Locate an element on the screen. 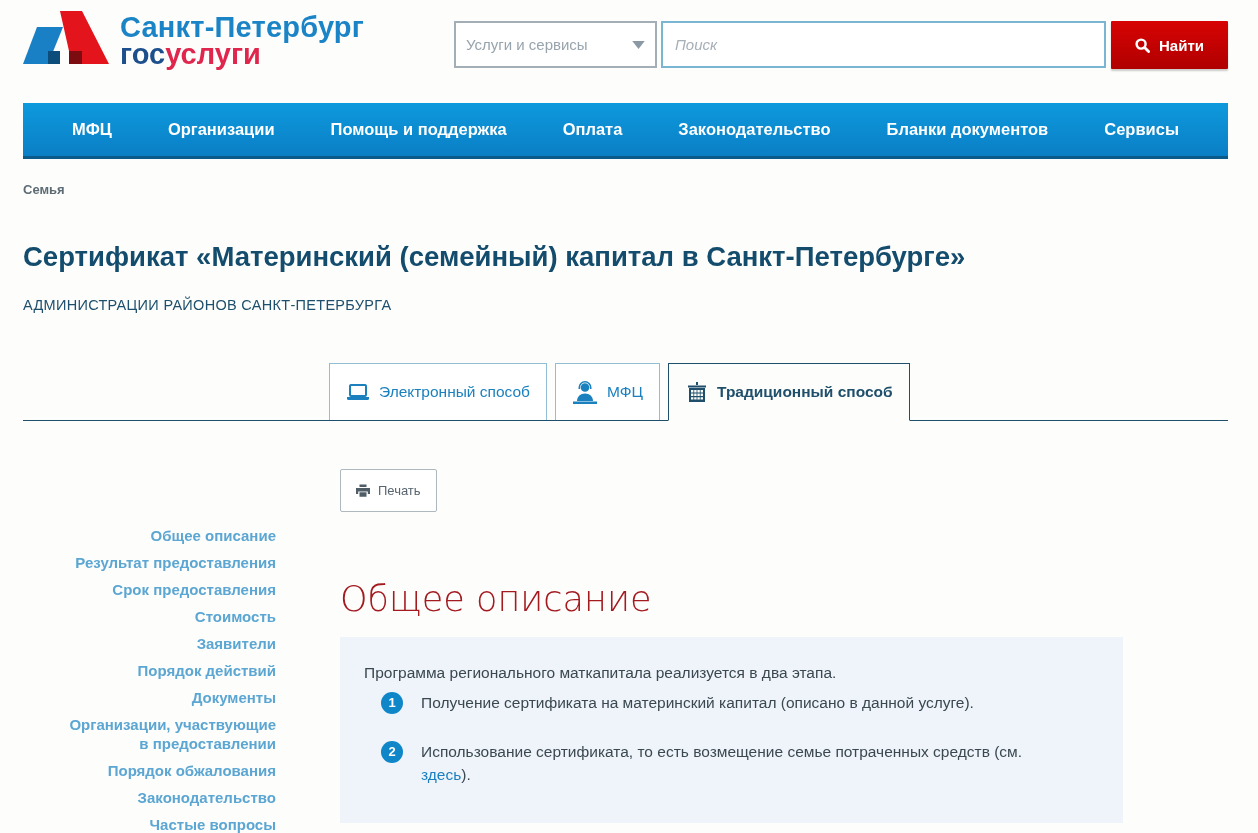  step-text: Использование сертификата, то есть возмещение семье потраченных средств (см. здесь). is located at coordinates (722, 763).